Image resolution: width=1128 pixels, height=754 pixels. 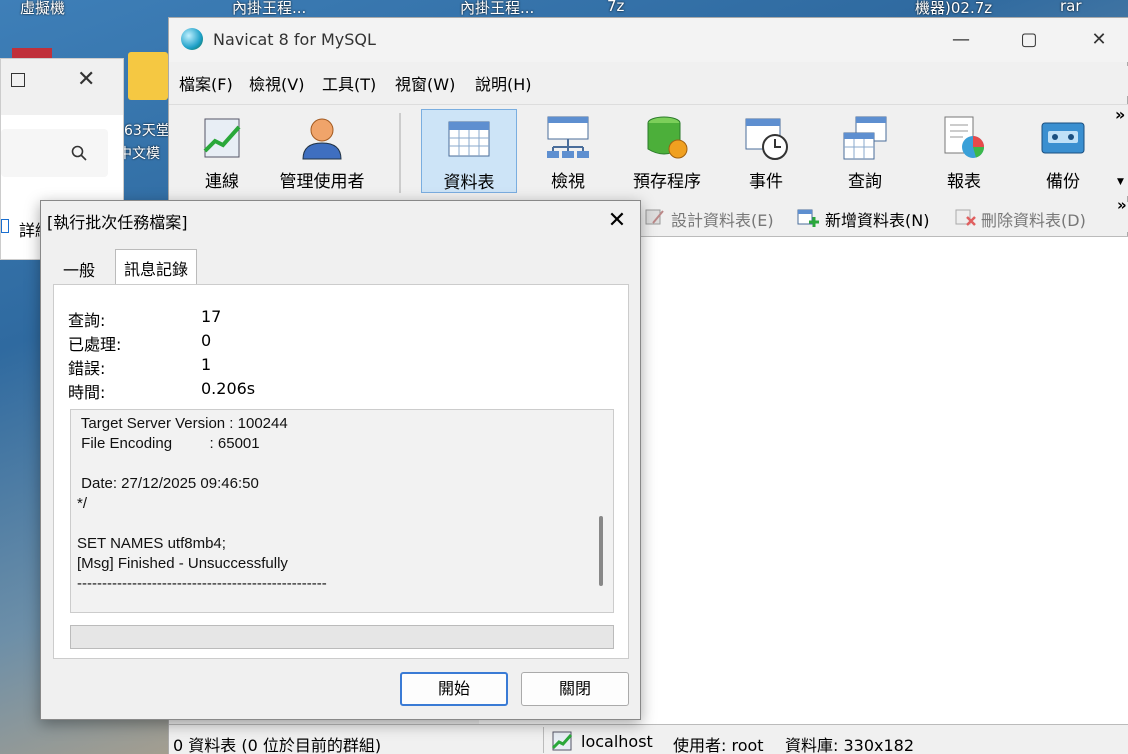 I want to click on search-icon, so click(x=79, y=153).